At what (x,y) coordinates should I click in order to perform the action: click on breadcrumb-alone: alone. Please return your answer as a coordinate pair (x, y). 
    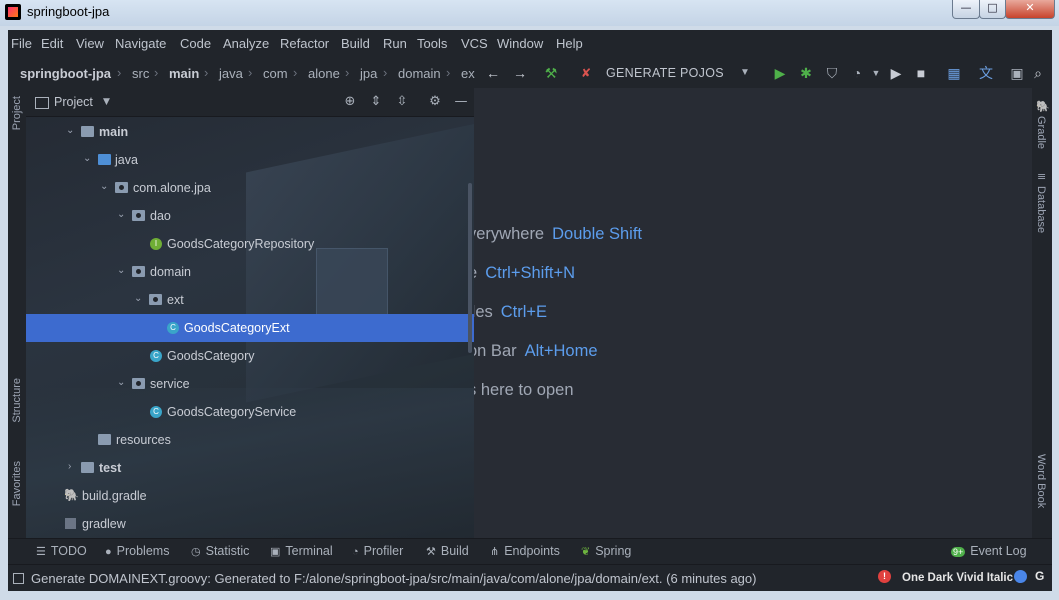
    Looking at the image, I should click on (324, 73).